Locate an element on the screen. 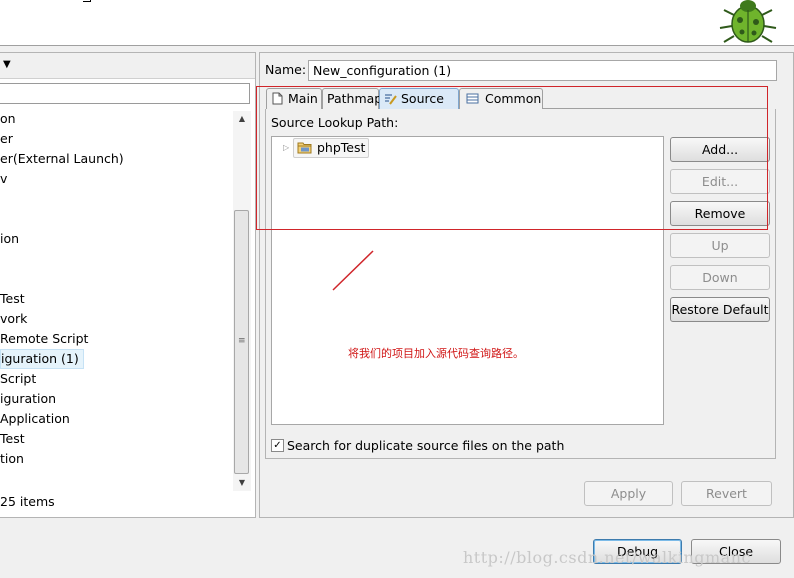 Image resolution: width=794 pixels, height=578 pixels. scroll-up-arrow-icon: ▲ is located at coordinates (242, 119).